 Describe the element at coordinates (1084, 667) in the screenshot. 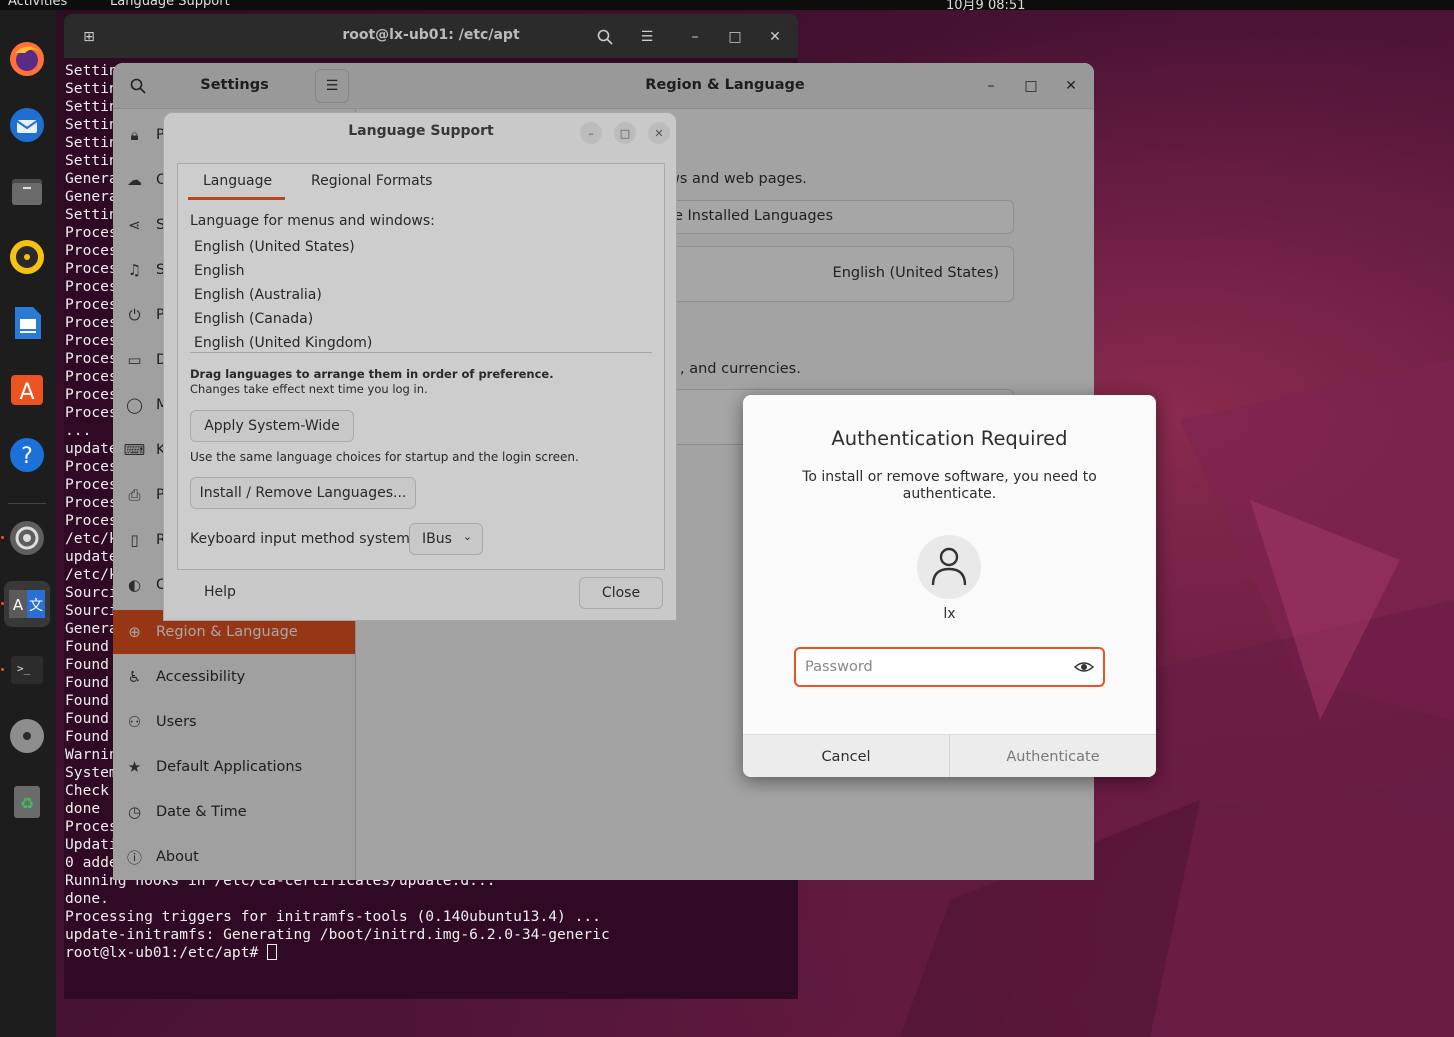

I see `show-password-icon` at that location.